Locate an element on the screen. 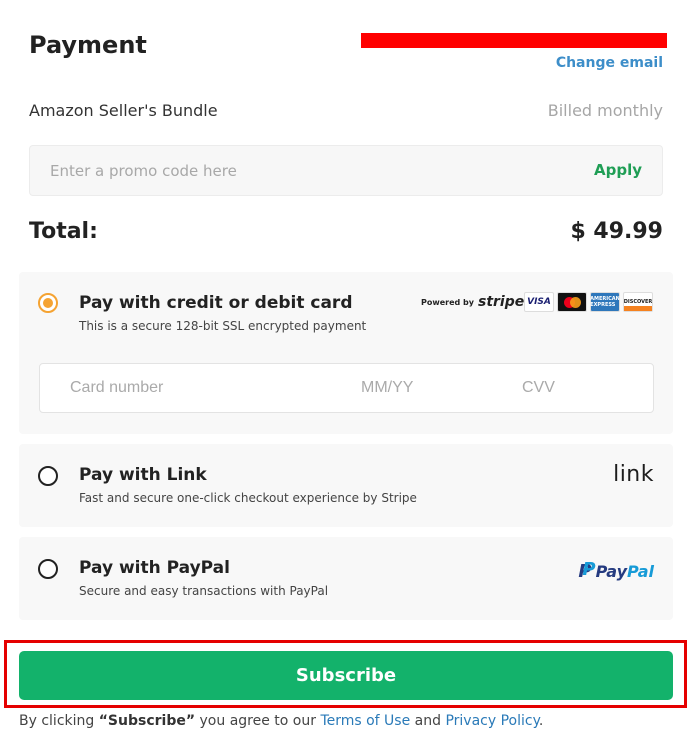 The height and width of the screenshot is (739, 692). mastercard-icon is located at coordinates (572, 302).